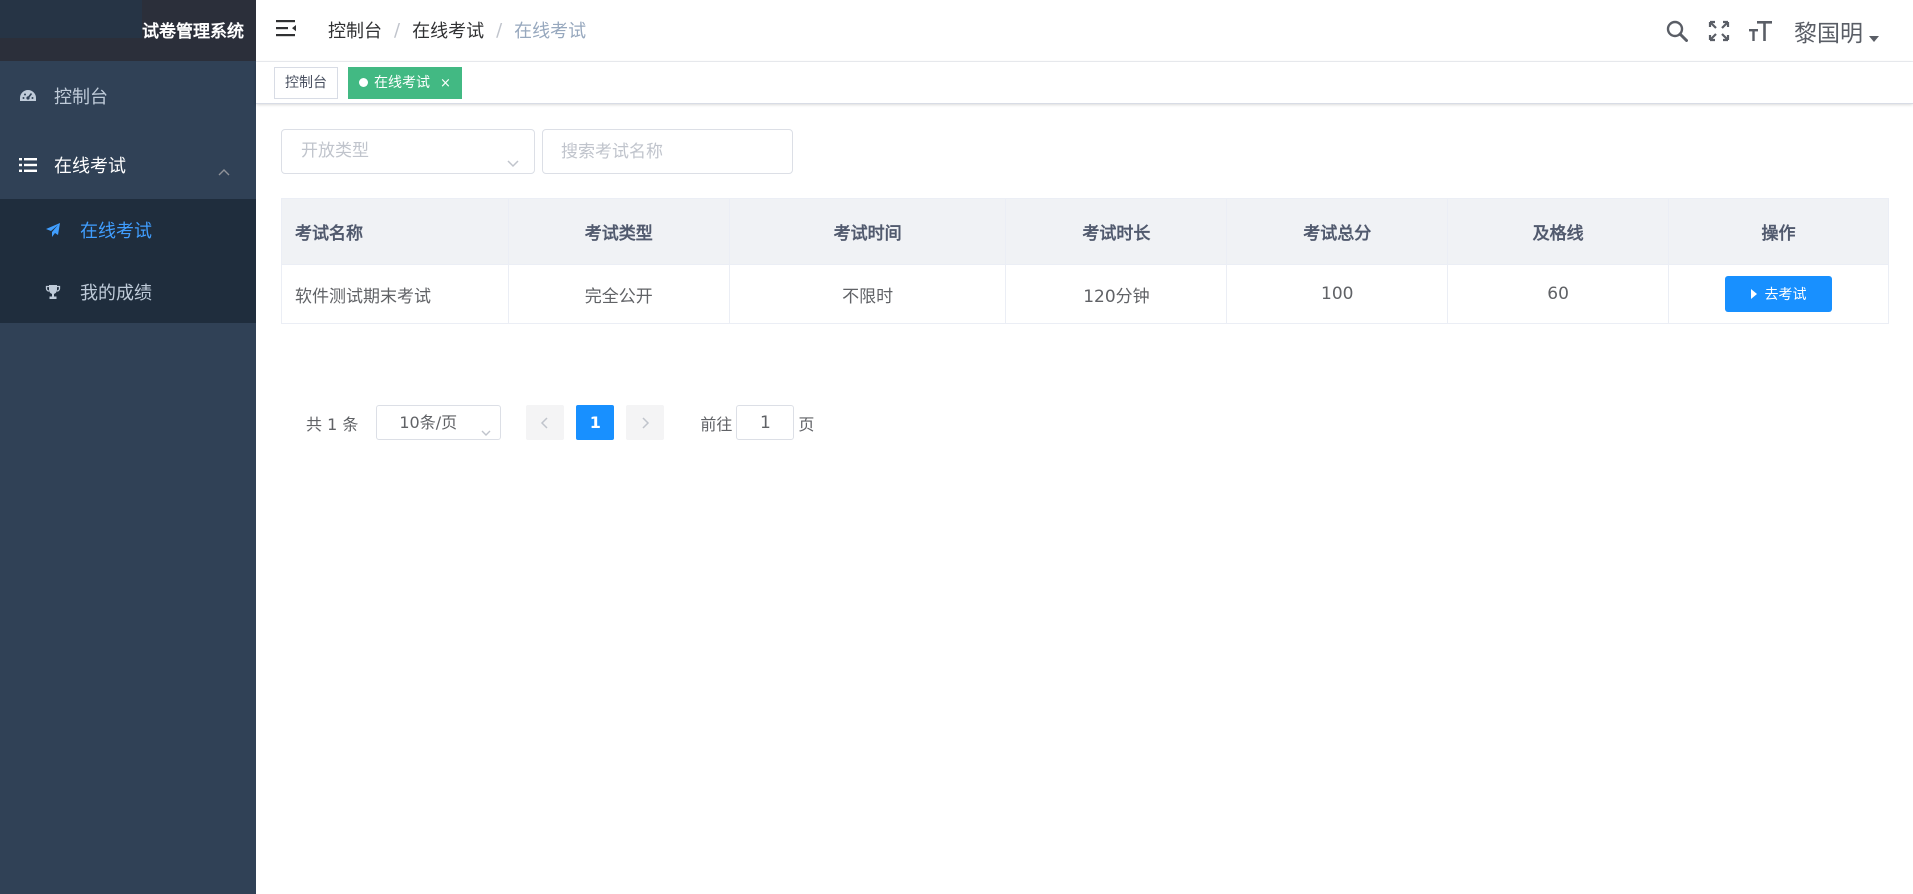 This screenshot has width=1913, height=894. I want to click on next-page-button, so click(645, 422).